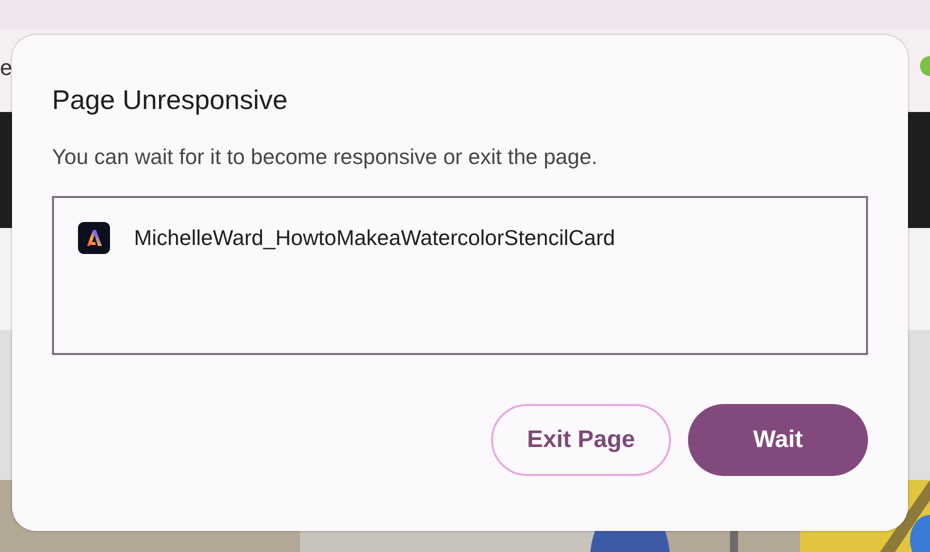 The height and width of the screenshot is (552, 930). Describe the element at coordinates (581, 440) in the screenshot. I see `exit-page-button: Exit Page` at that location.